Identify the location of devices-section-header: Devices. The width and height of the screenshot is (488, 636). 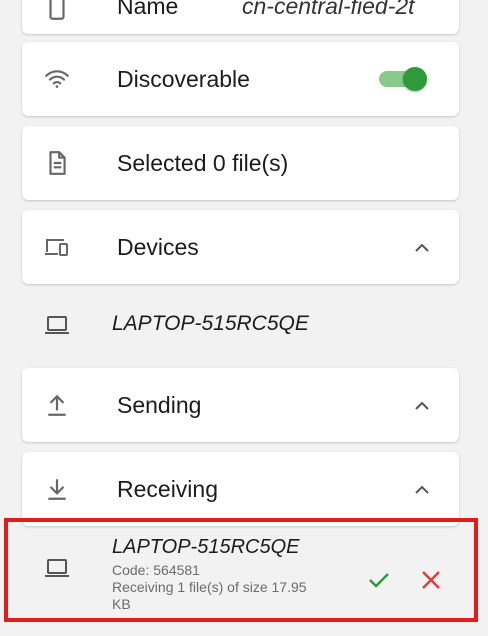
(240, 247).